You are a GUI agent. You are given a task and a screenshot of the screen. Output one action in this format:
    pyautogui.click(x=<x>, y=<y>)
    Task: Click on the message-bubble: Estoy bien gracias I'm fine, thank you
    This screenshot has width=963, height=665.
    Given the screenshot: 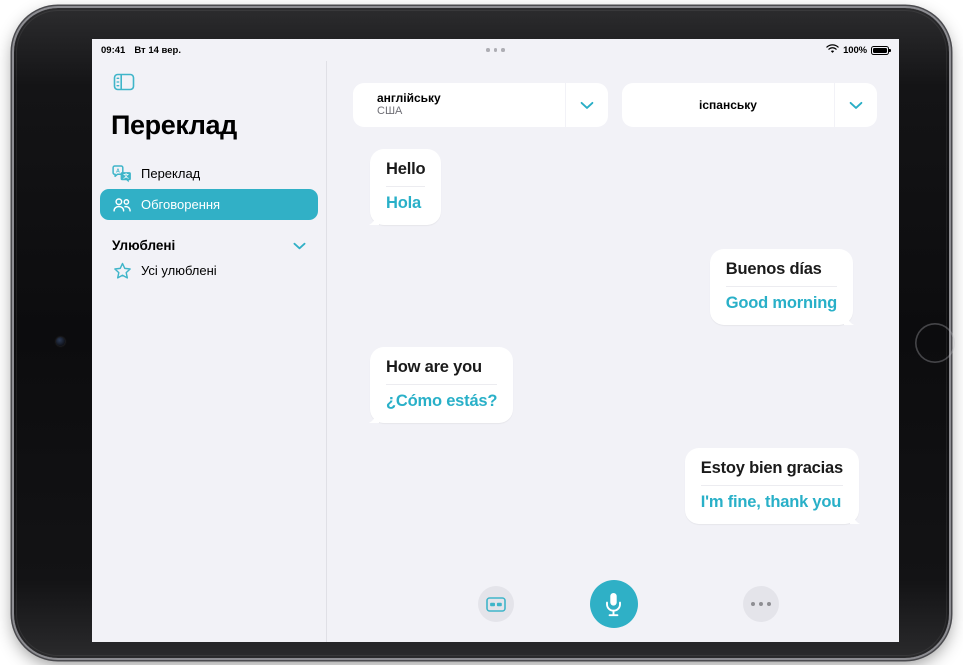 What is the action you would take?
    pyautogui.click(x=772, y=486)
    